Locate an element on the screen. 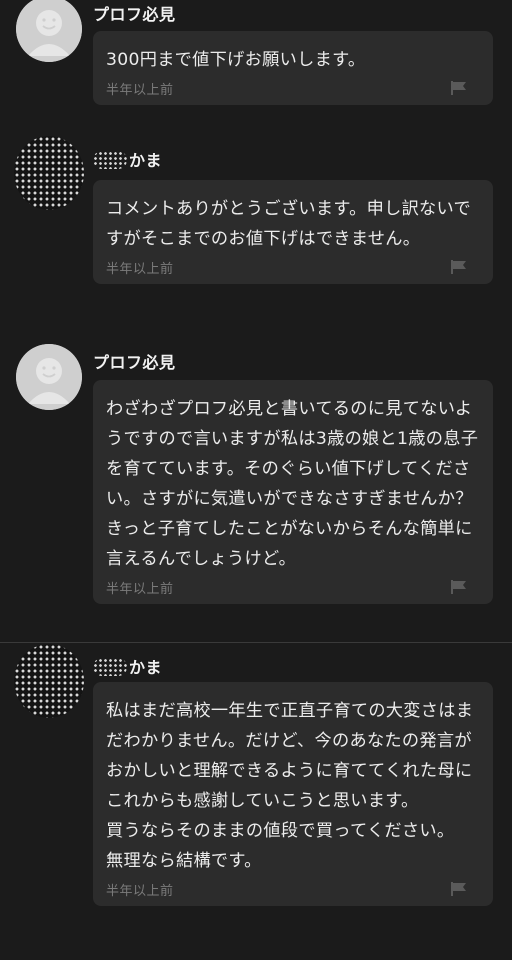 This screenshot has width=512, height=960. comment-bubble: 300円まで値下げお願いします。 半年以上前 is located at coordinates (293, 68).